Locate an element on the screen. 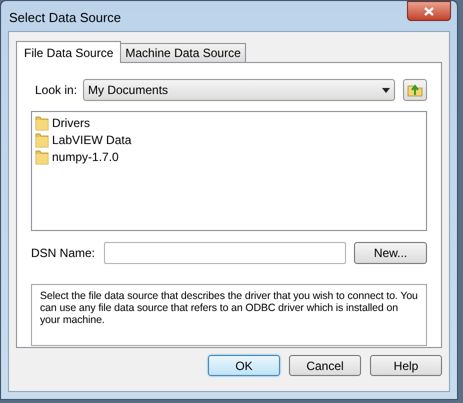 The image size is (463, 403). caret-icon is located at coordinates (386, 90).